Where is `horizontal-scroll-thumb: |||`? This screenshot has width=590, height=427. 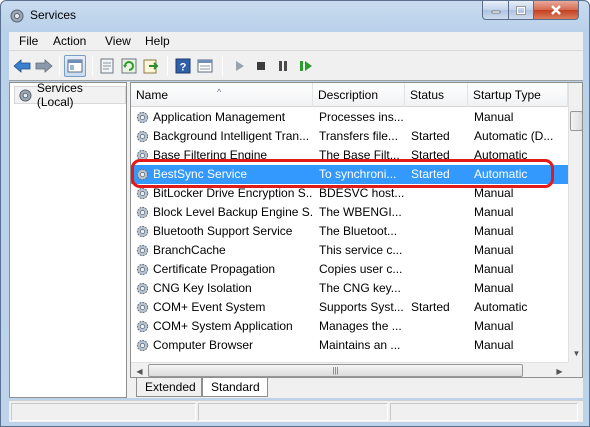
horizontal-scroll-thumb: ||| is located at coordinates (335, 370).